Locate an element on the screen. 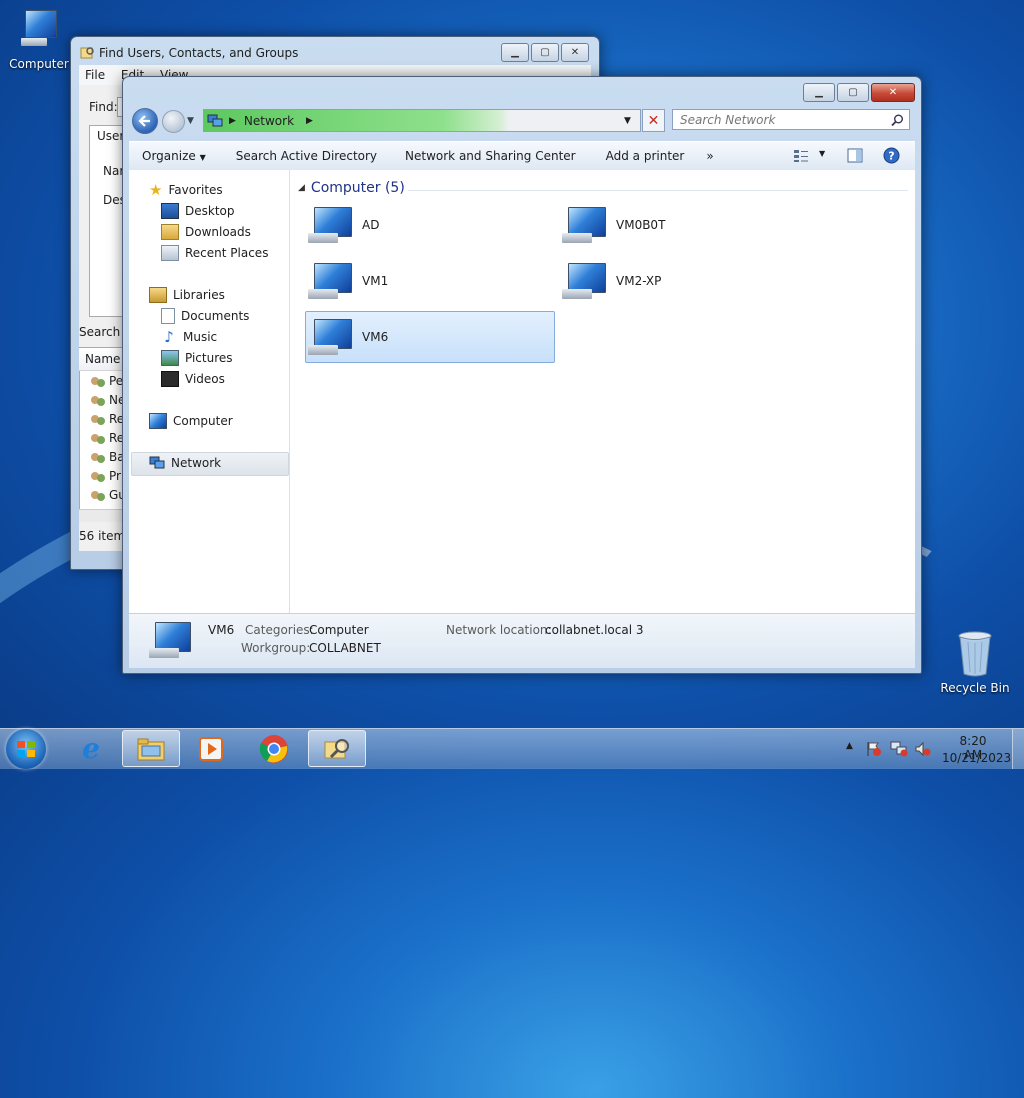 Image resolution: width=1024 pixels, height=1098 pixels. nav-documents: Documents is located at coordinates (205, 316).